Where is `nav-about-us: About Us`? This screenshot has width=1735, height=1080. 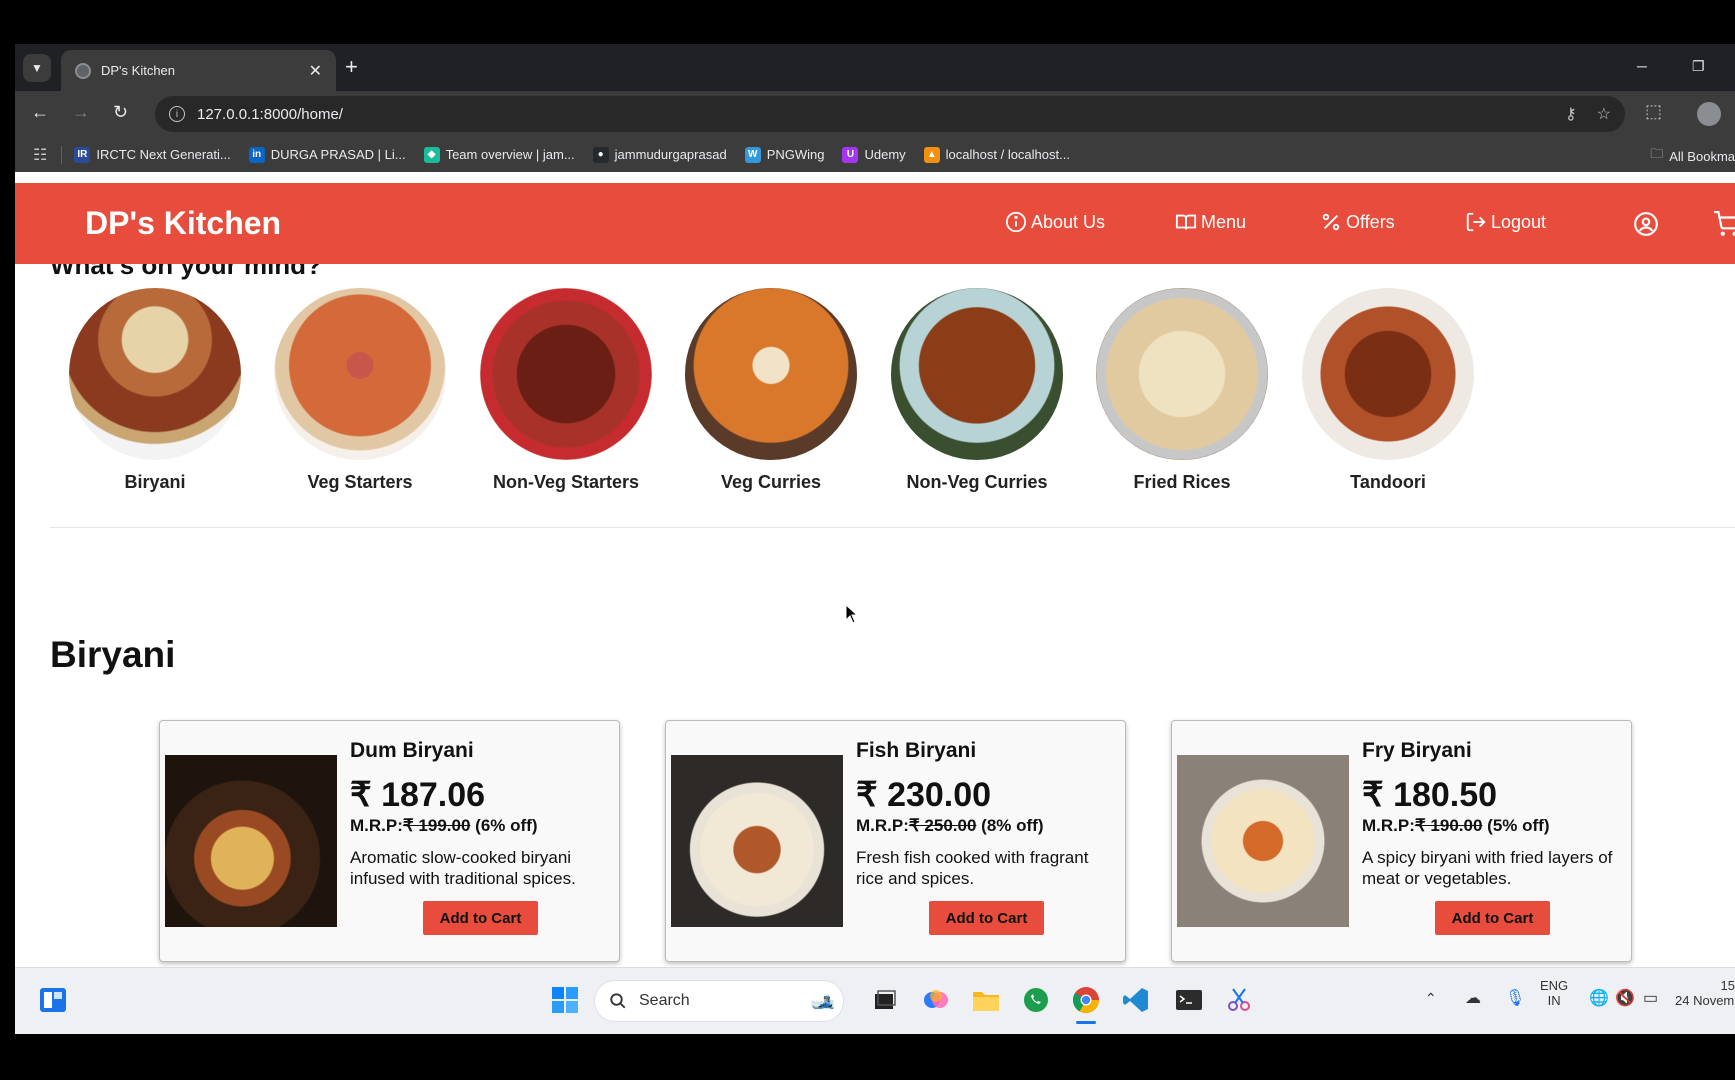 nav-about-us: About Us is located at coordinates (1055, 222).